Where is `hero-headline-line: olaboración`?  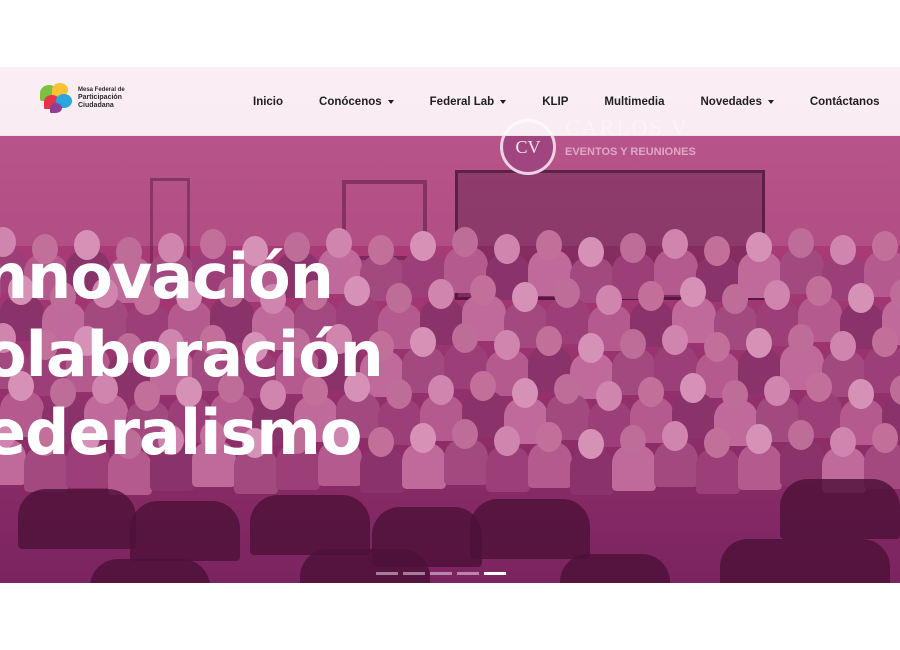 hero-headline-line: olaboración is located at coordinates (192, 354).